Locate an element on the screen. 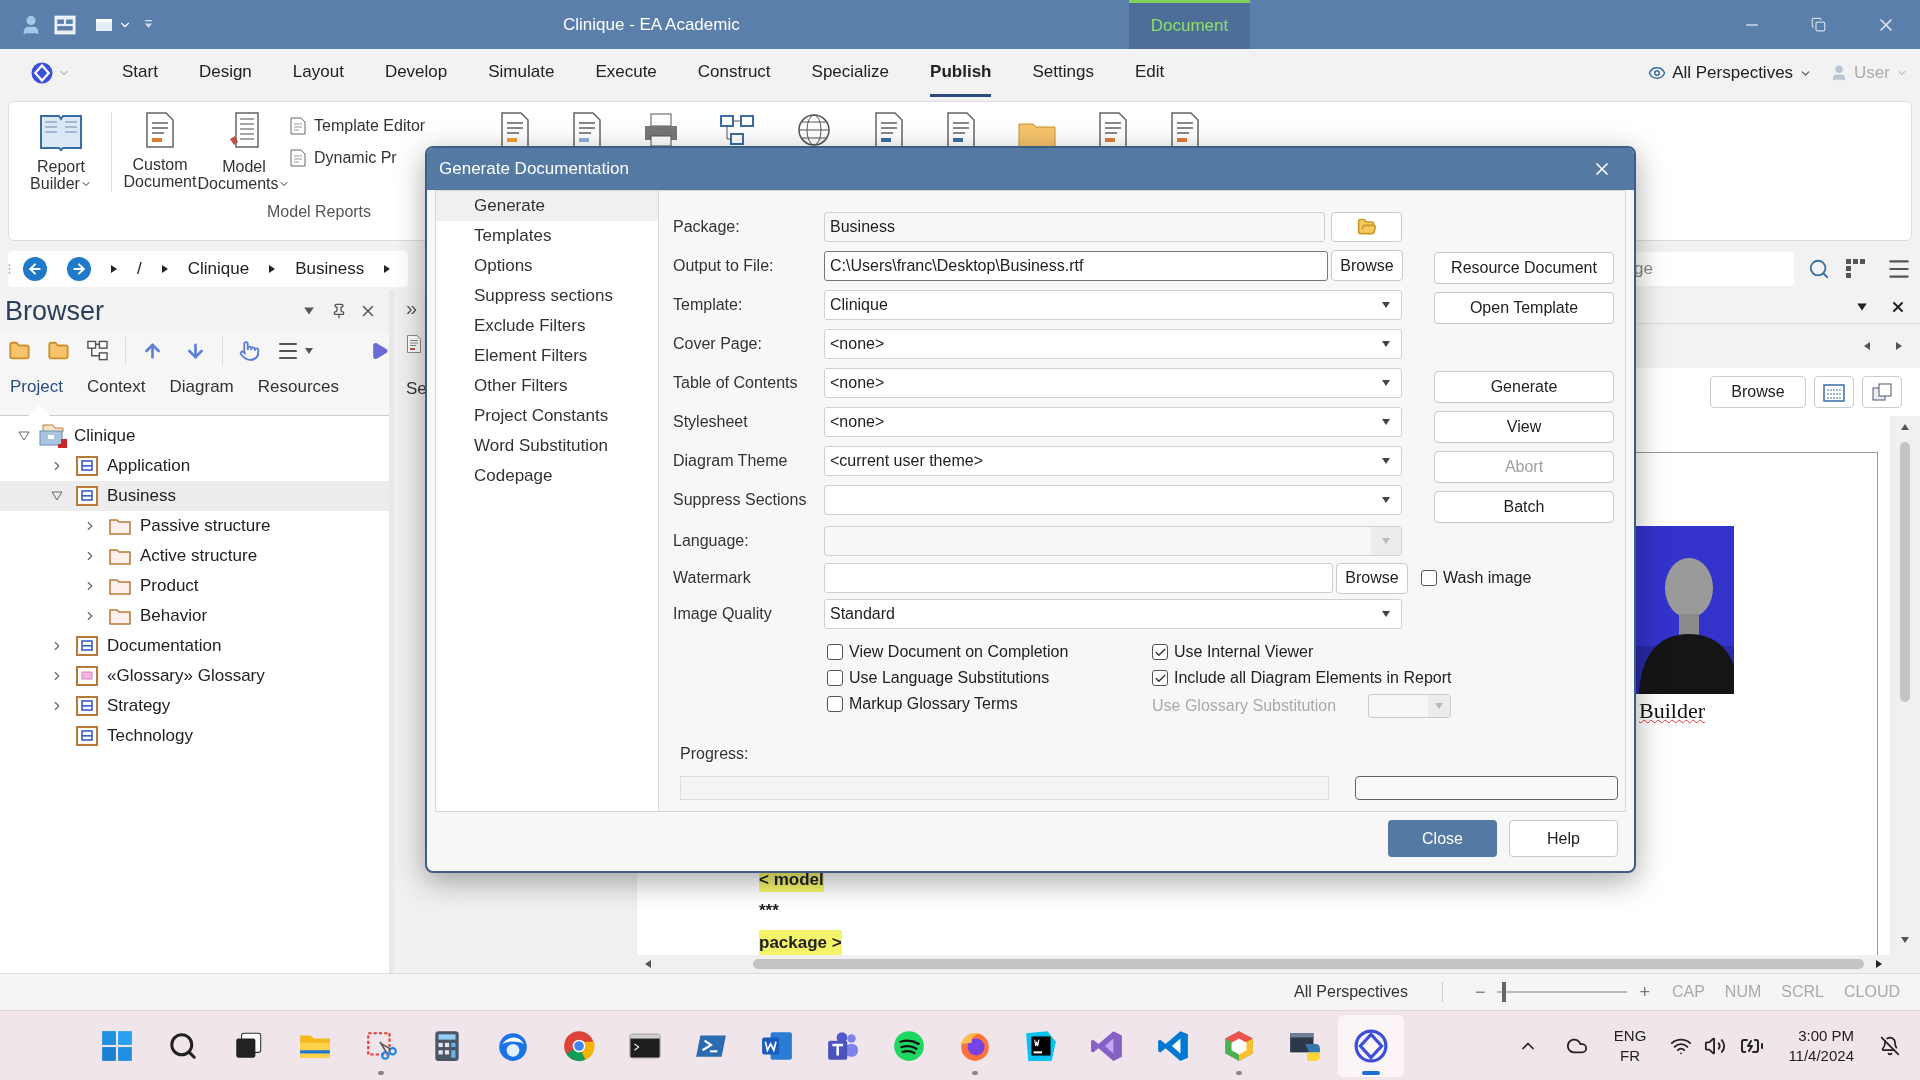 This screenshot has height=1080, width=1920. menu-tab: Simulate is located at coordinates (521, 73).